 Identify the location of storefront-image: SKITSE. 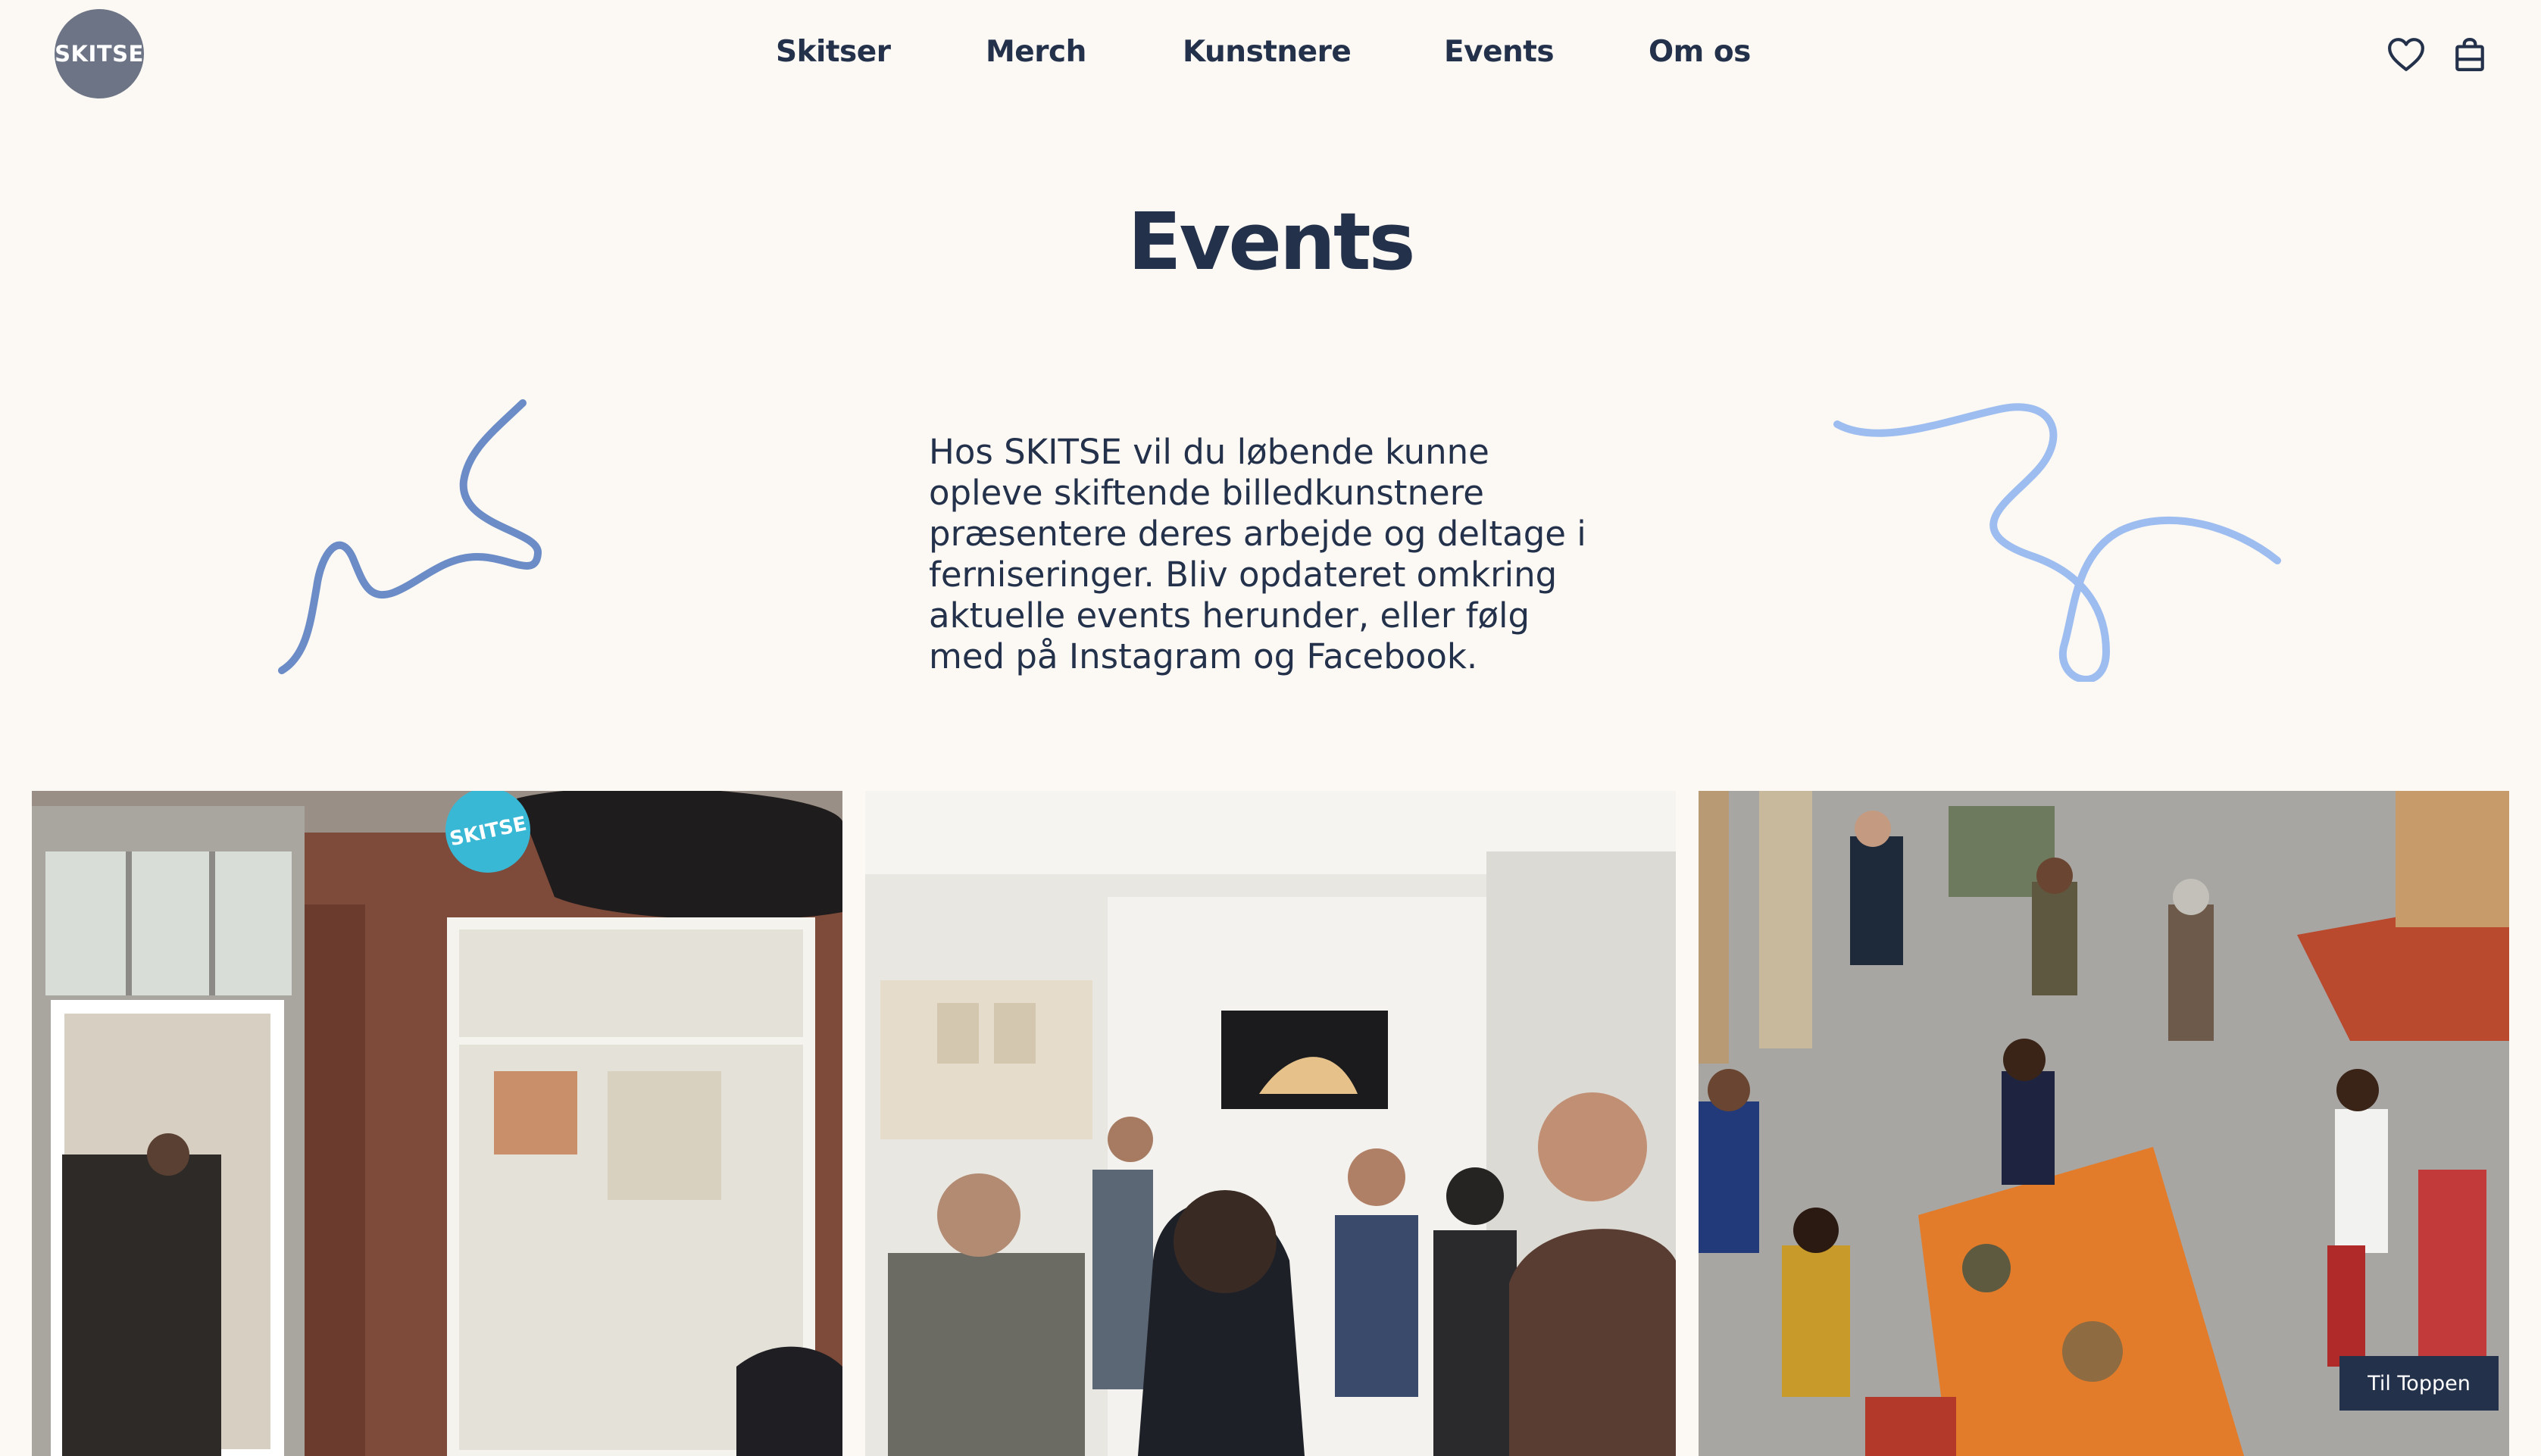
(437, 1123).